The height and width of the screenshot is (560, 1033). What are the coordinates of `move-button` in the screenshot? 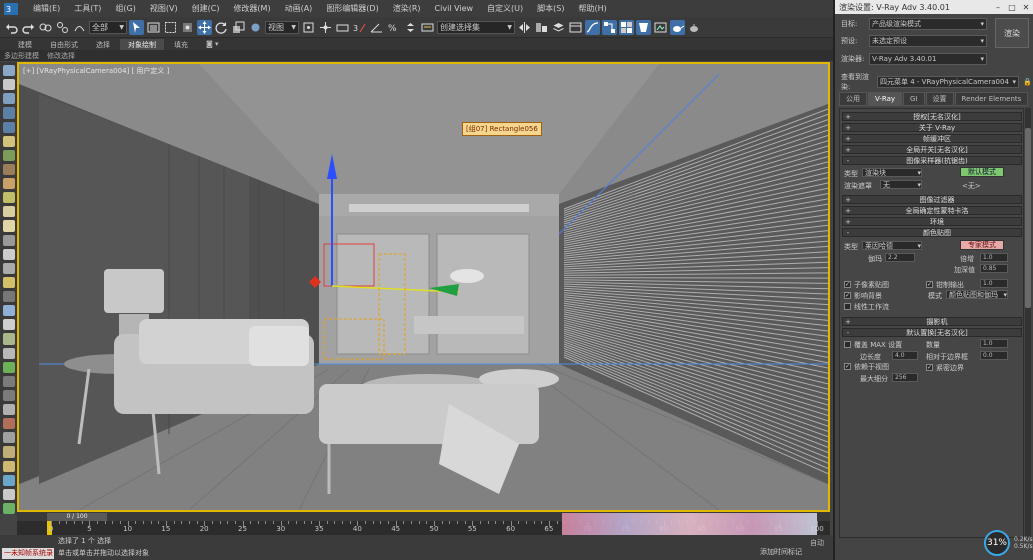 It's located at (204, 27).